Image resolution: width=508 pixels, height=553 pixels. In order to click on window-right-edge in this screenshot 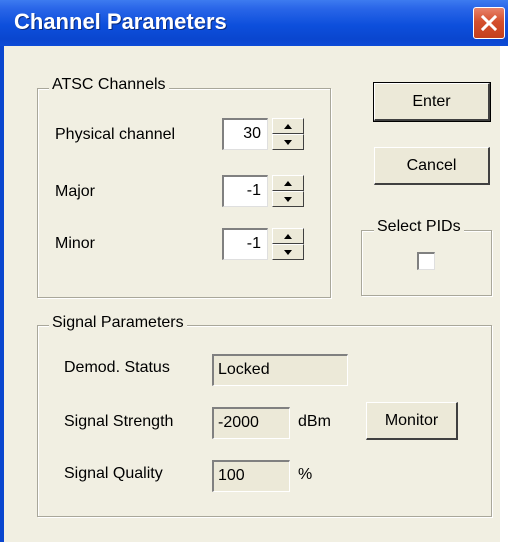, I will do `click(504, 294)`.